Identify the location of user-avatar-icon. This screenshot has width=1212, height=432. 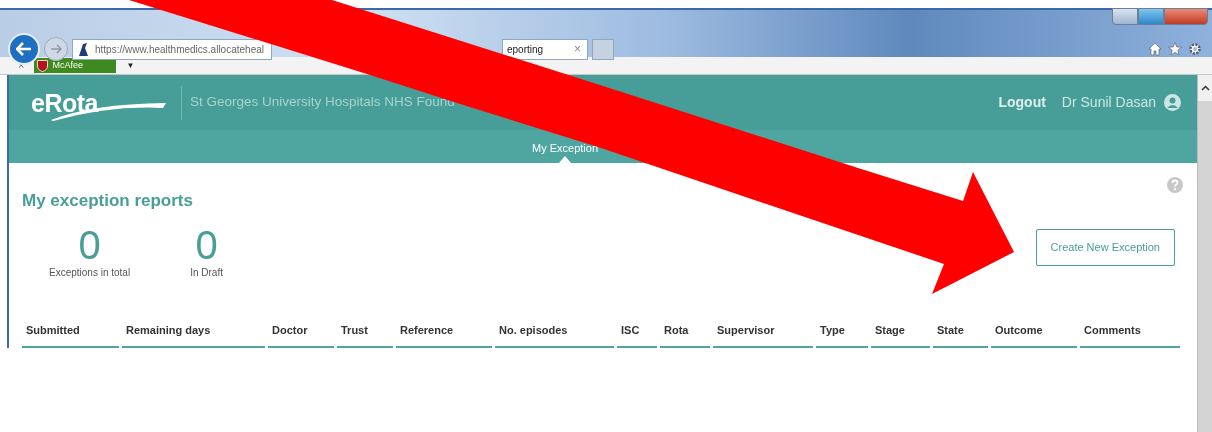
(1172, 102).